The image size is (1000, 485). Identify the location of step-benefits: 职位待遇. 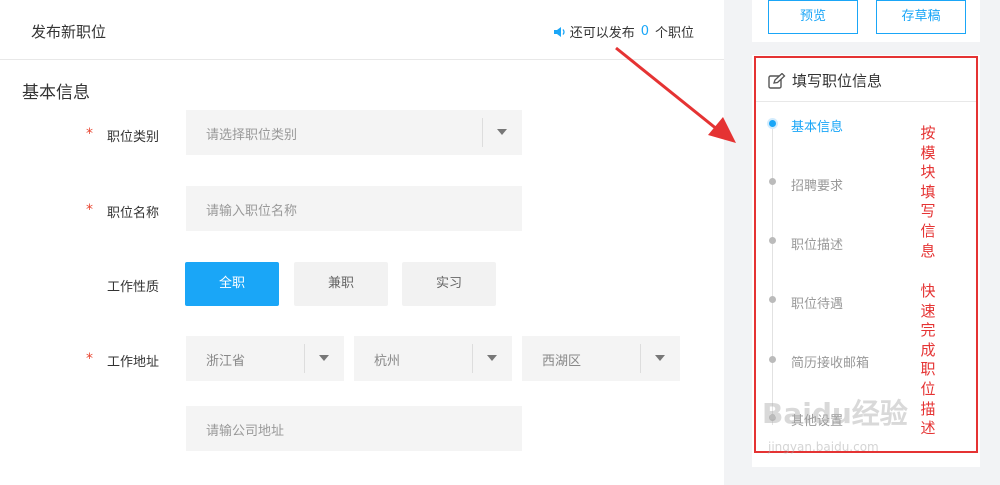
(817, 302).